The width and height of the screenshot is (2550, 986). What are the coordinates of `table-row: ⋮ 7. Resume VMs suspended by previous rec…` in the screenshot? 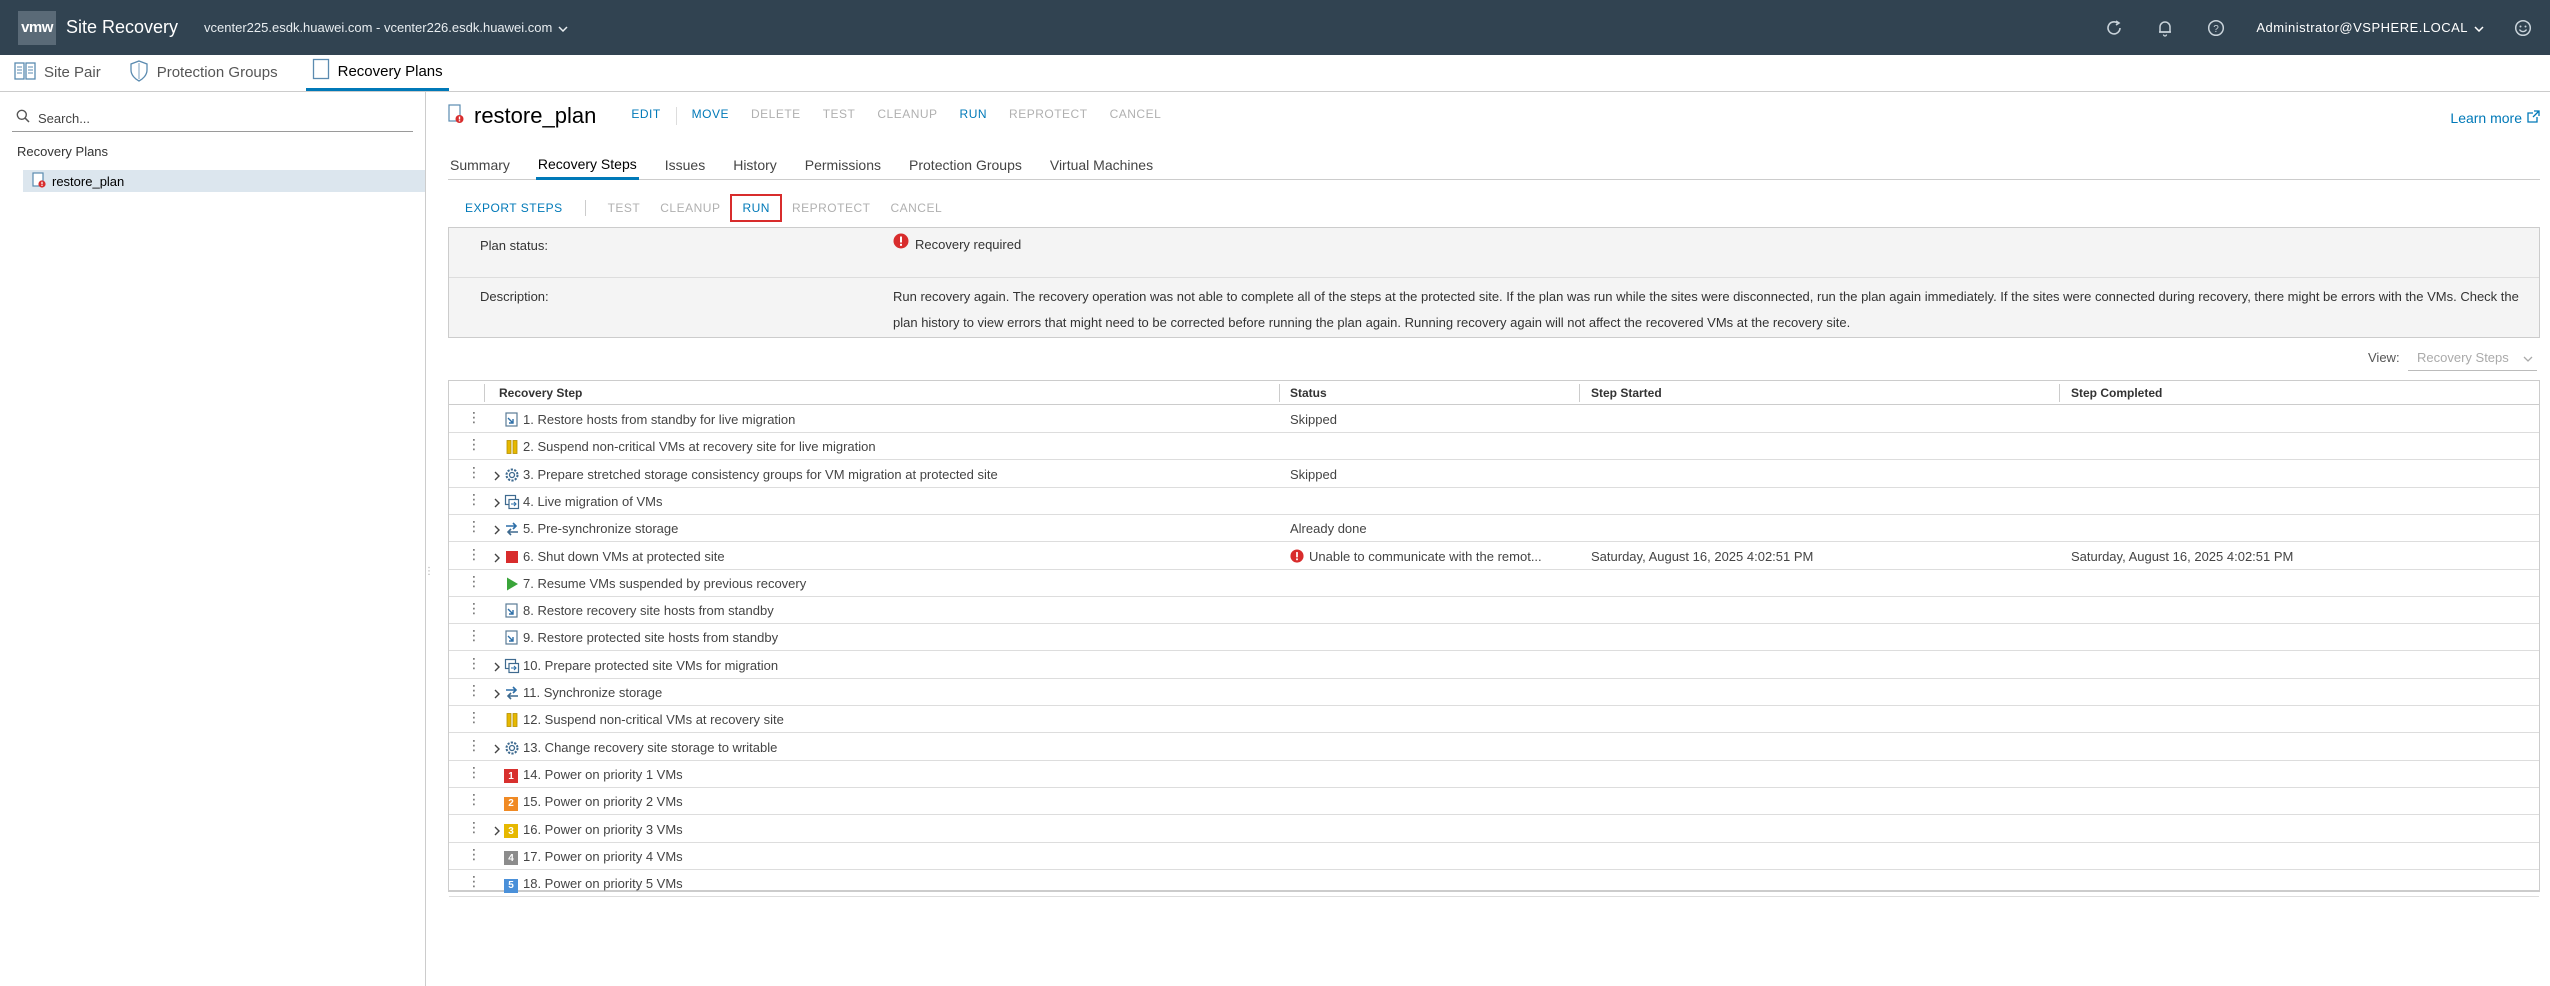 It's located at (1494, 583).